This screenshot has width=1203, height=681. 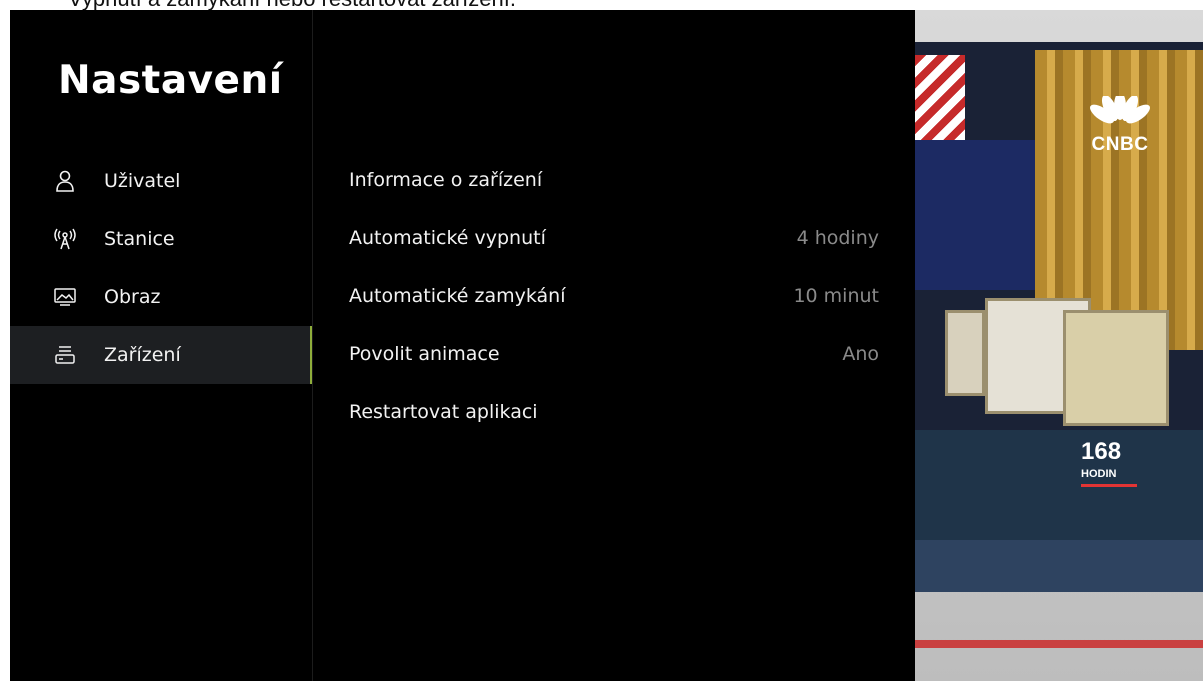 What do you see at coordinates (170, 80) in the screenshot?
I see `page-title: Nastavení` at bounding box center [170, 80].